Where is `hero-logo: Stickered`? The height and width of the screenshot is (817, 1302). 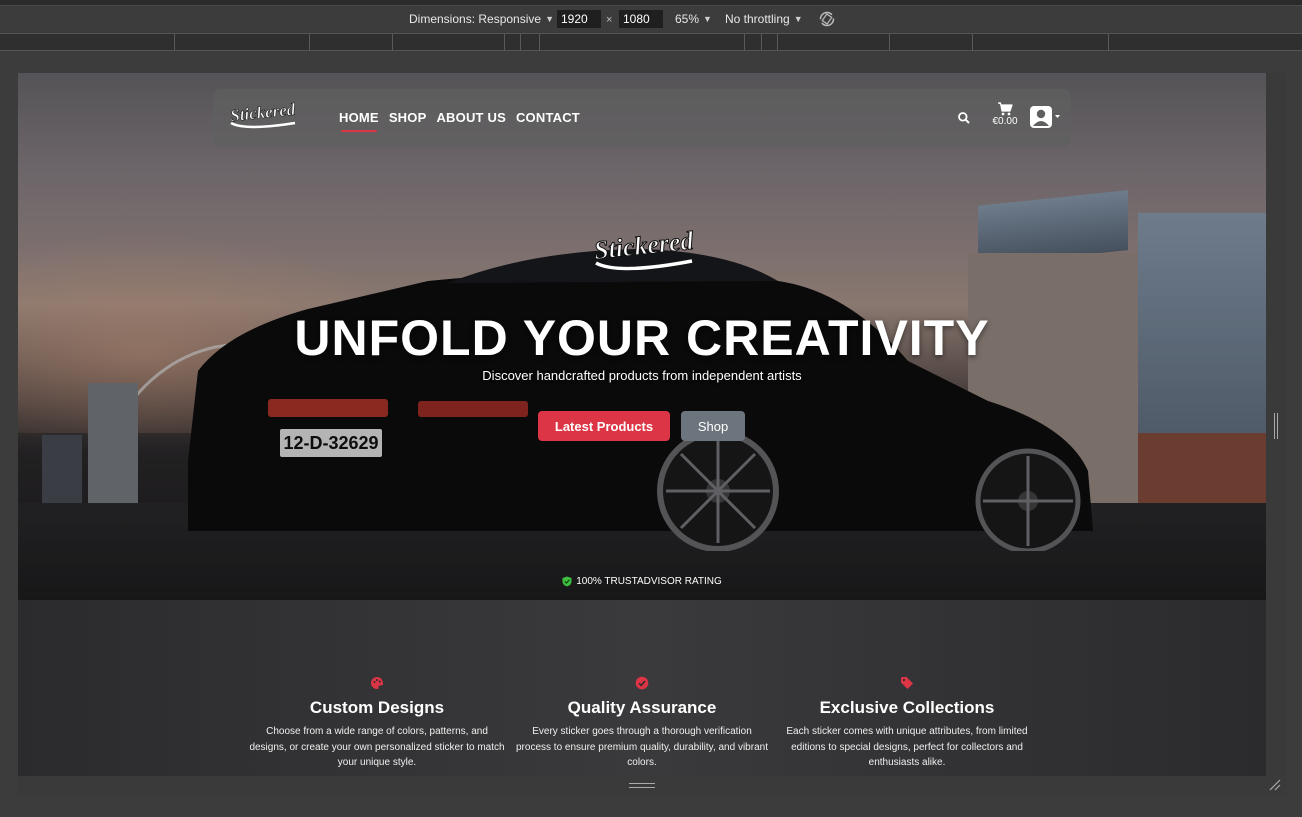
hero-logo: Stickered is located at coordinates (644, 248).